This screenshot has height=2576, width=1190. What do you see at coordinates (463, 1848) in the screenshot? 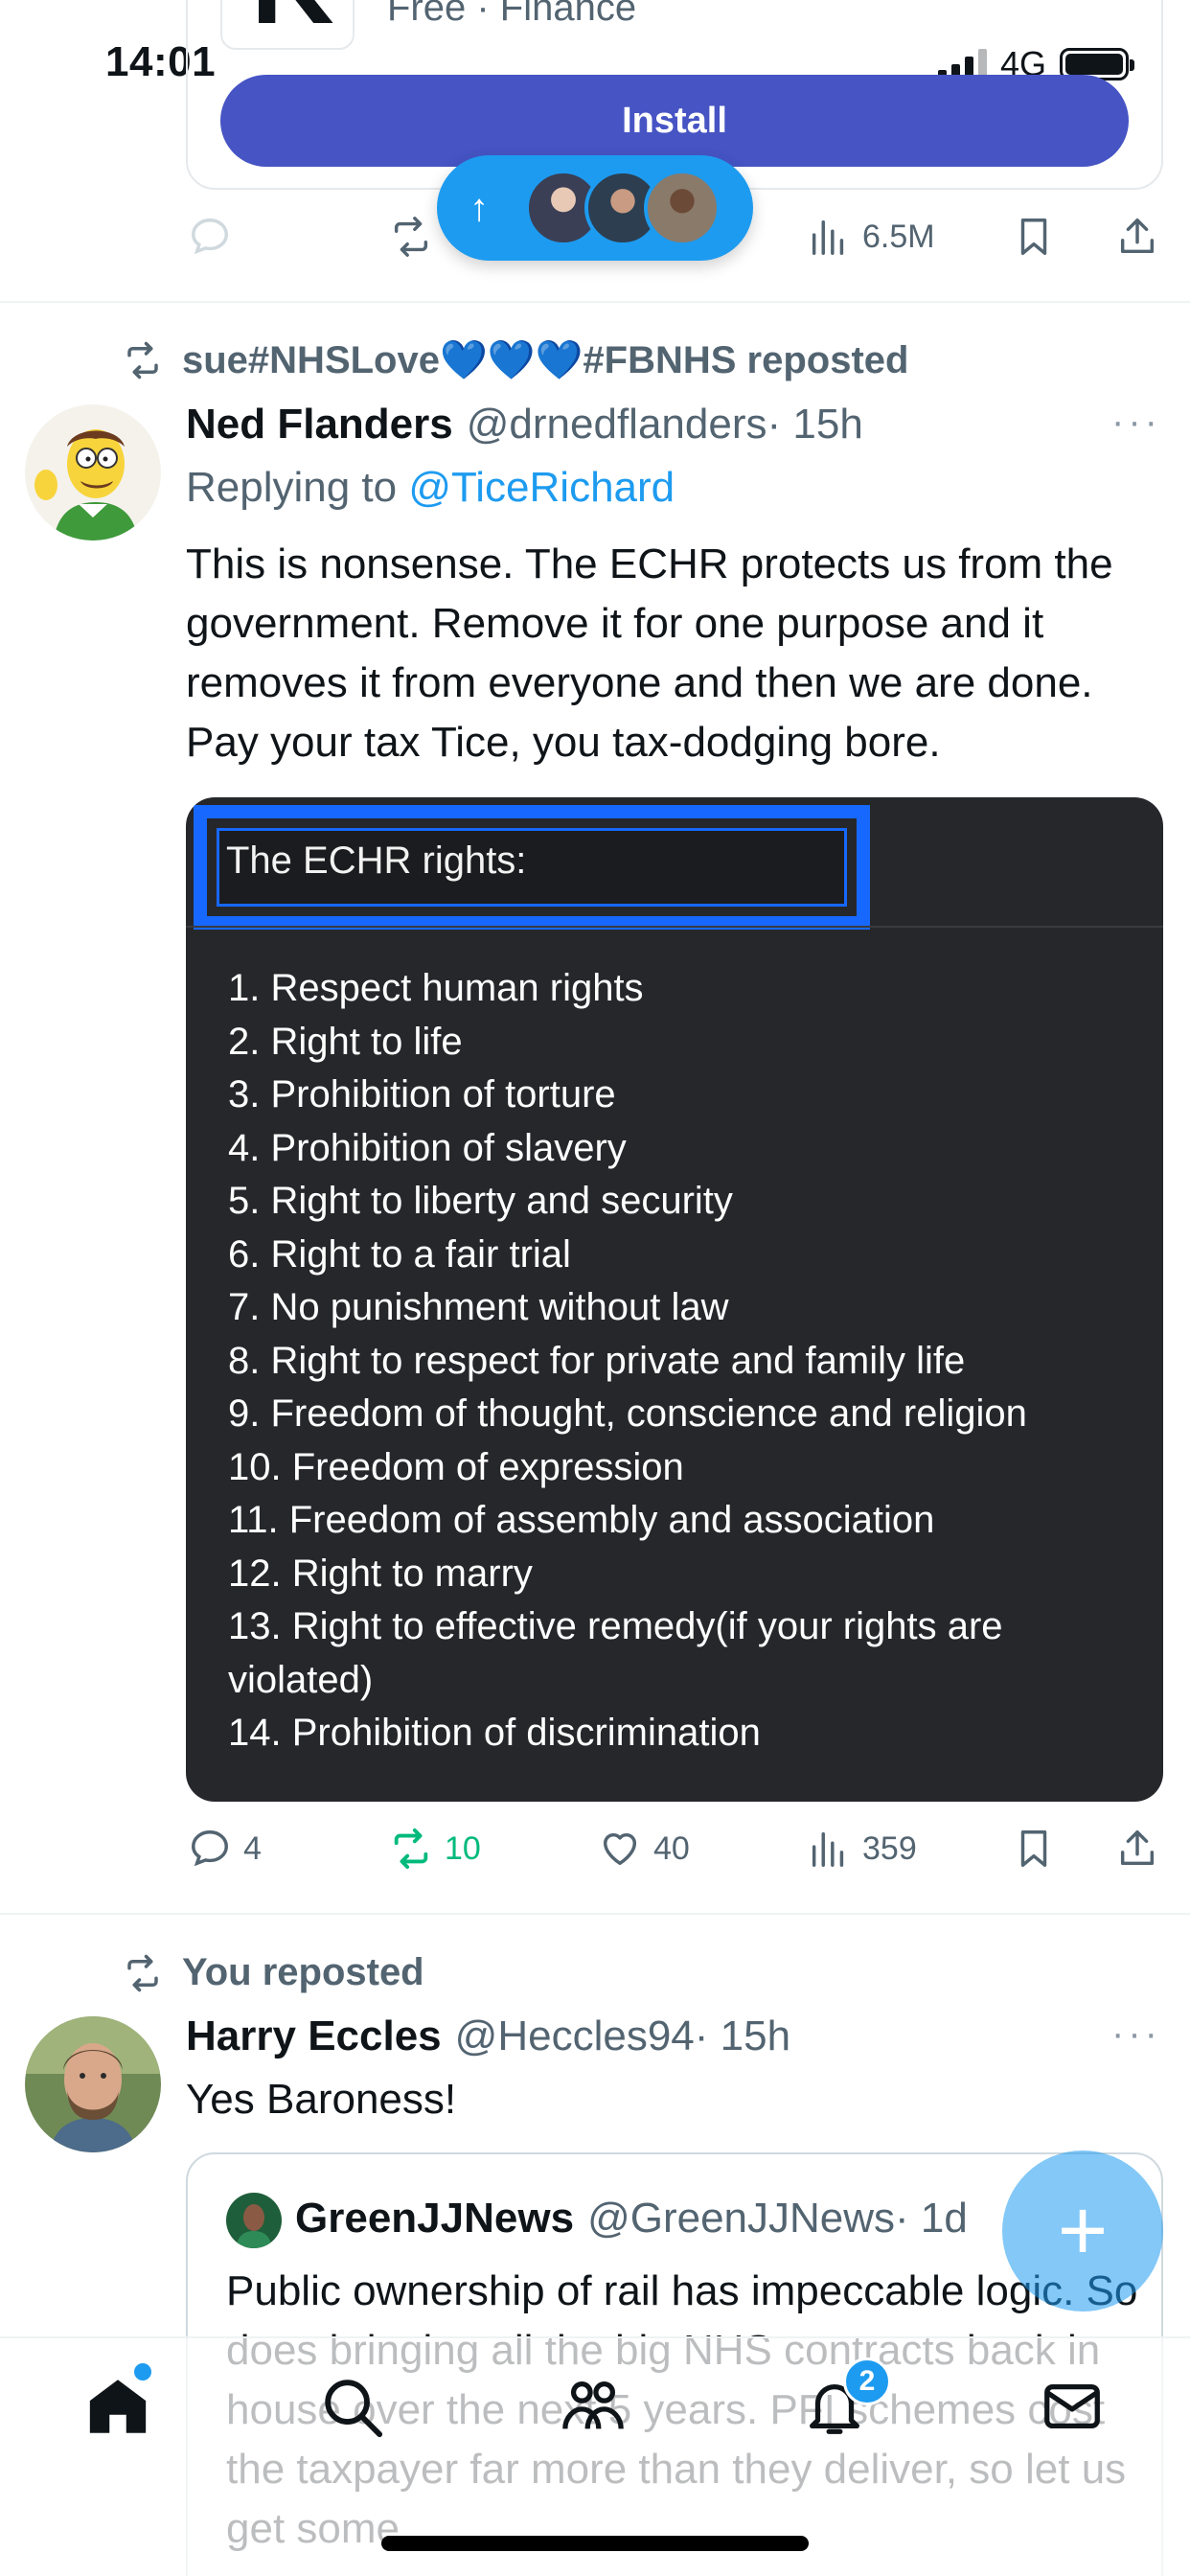
I see `repost-count: 10` at bounding box center [463, 1848].